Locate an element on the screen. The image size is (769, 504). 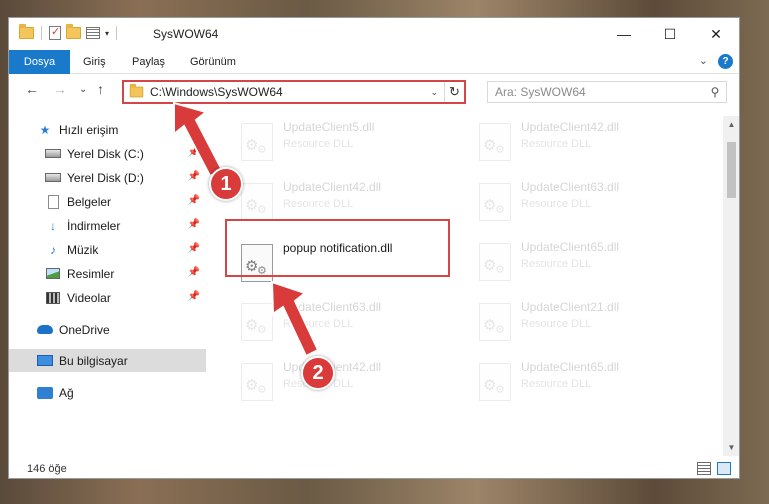
window-controls: — ☐ ✕ is located at coordinates (670, 34).